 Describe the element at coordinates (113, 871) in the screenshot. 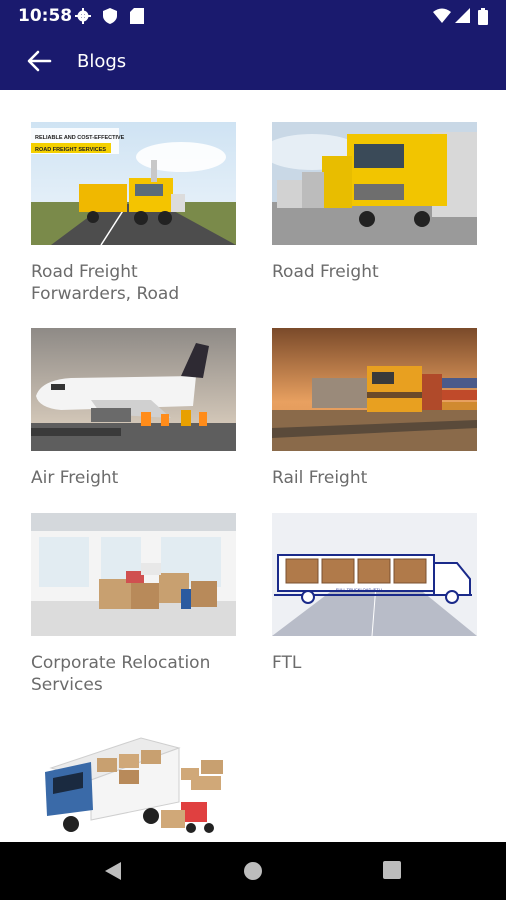

I see `nav-back-icon` at that location.